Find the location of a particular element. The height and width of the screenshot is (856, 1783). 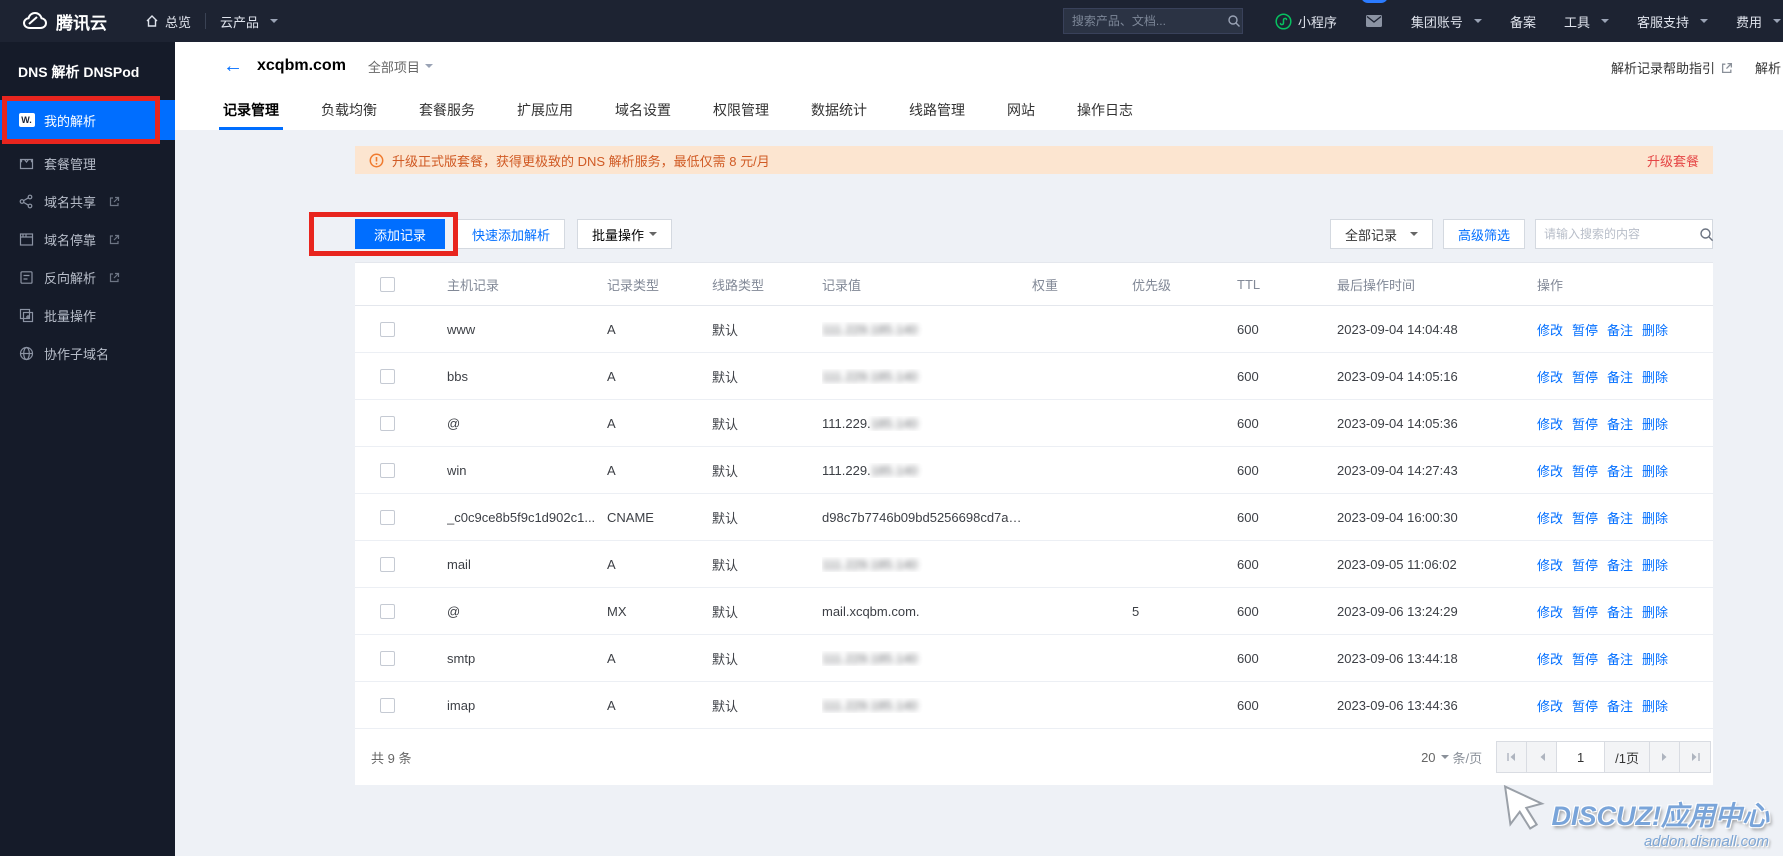

records-search is located at coordinates (1624, 234).